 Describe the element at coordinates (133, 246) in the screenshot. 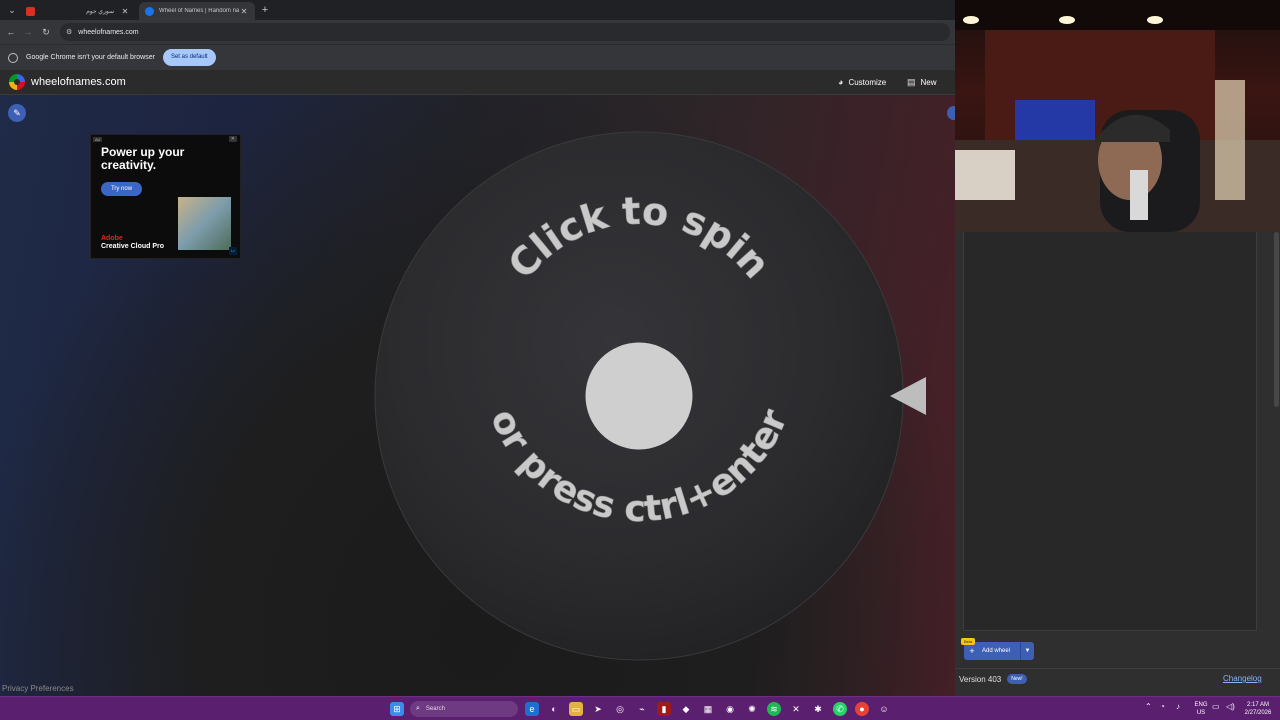

I see `ad-product: Creative Cloud Pro` at that location.